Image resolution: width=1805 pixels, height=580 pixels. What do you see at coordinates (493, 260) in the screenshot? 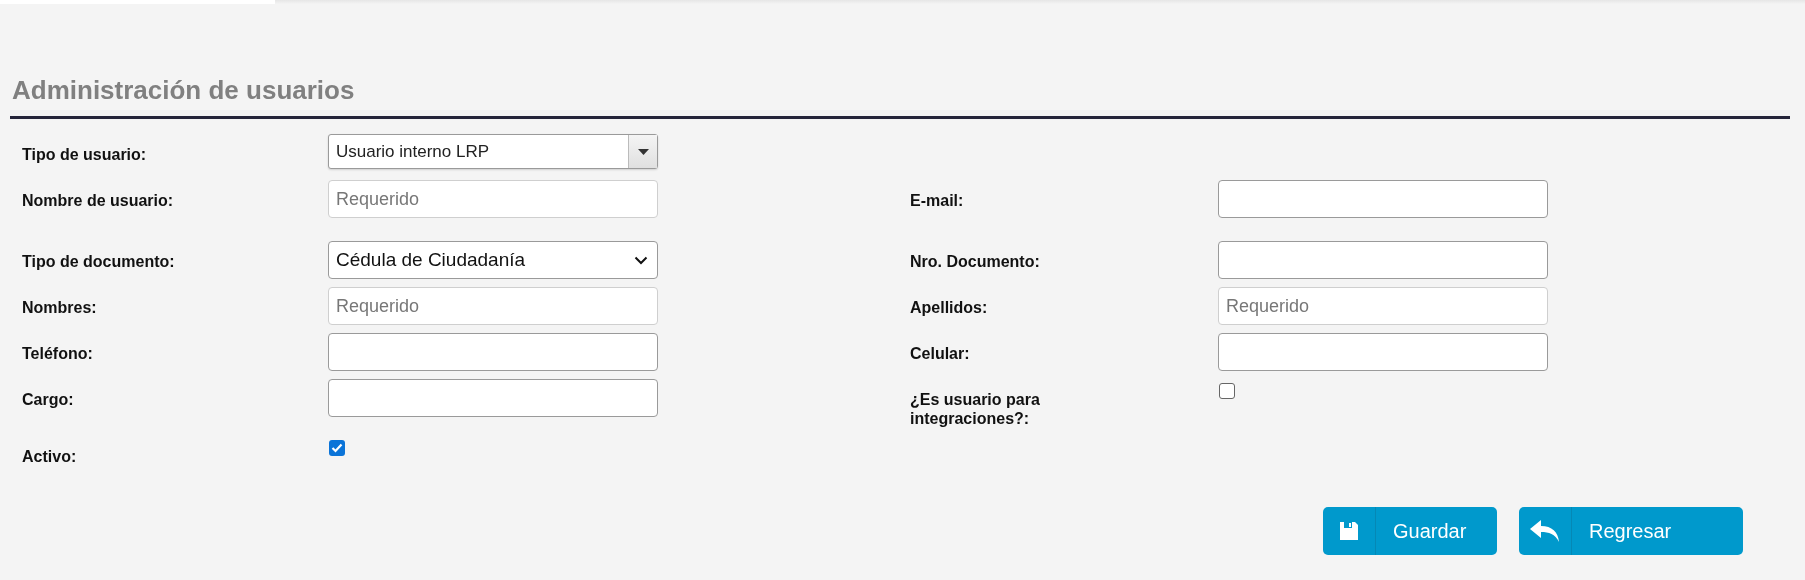
I see `document-type-select: Cédula de Ciudadanía` at bounding box center [493, 260].